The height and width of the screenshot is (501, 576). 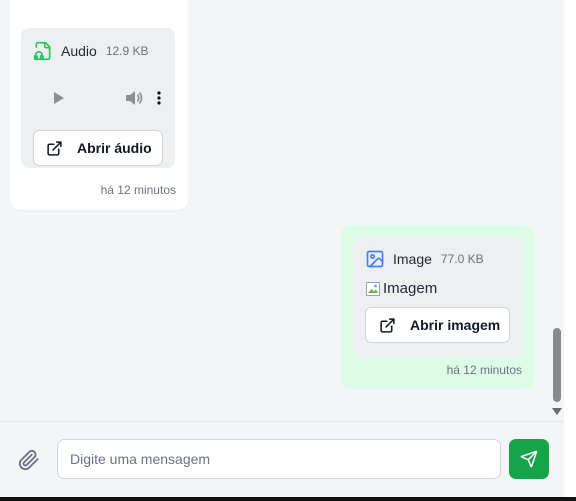 What do you see at coordinates (279, 459) in the screenshot?
I see `message-input` at bounding box center [279, 459].